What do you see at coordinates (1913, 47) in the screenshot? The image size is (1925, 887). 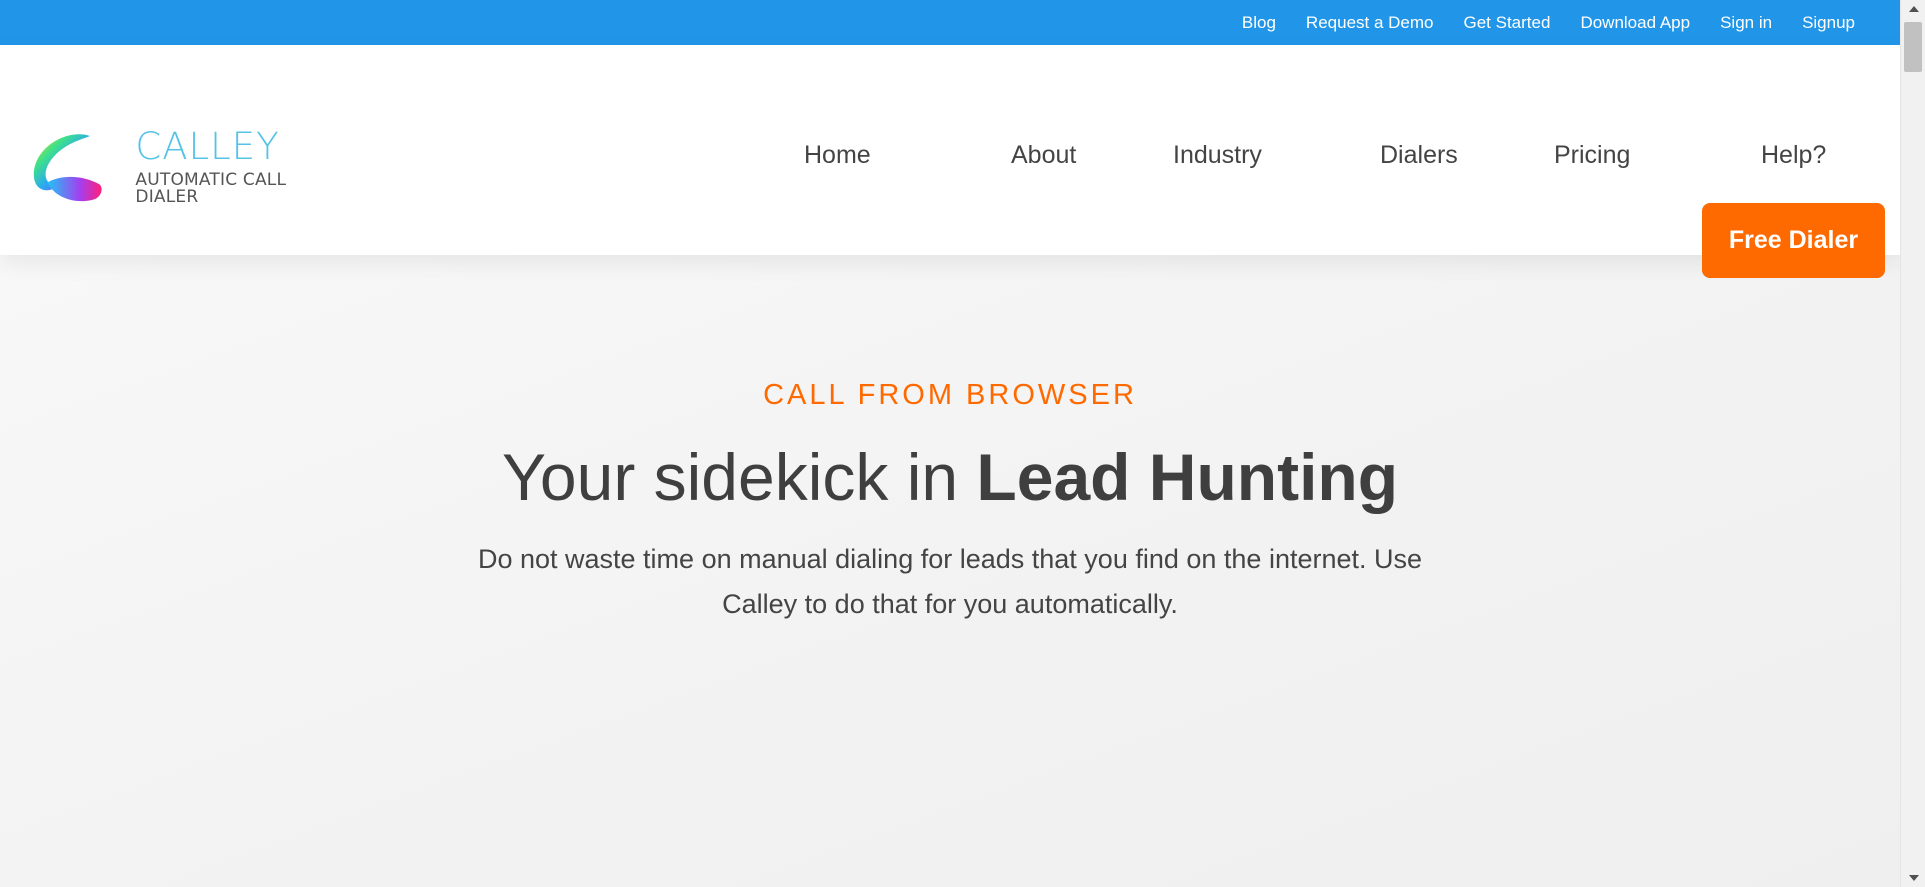 I see `scrollbar-thumb` at bounding box center [1913, 47].